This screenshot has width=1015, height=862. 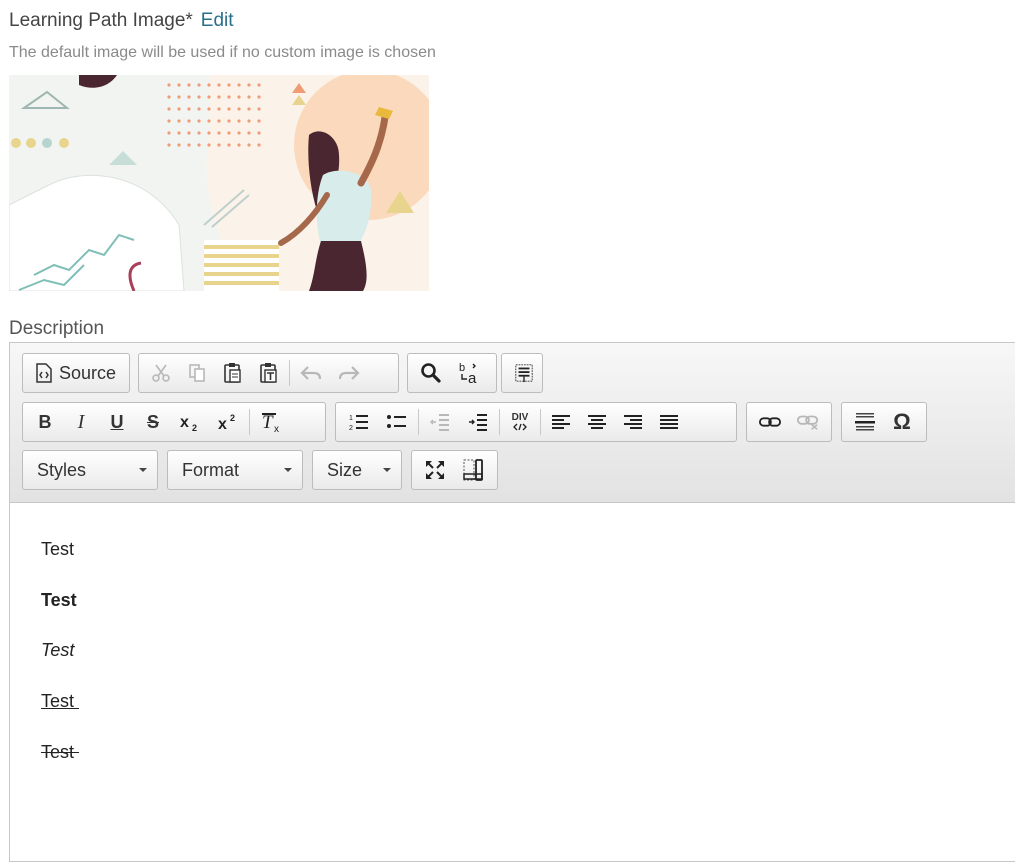 I want to click on bulleted-list-icon, so click(x=396, y=421).